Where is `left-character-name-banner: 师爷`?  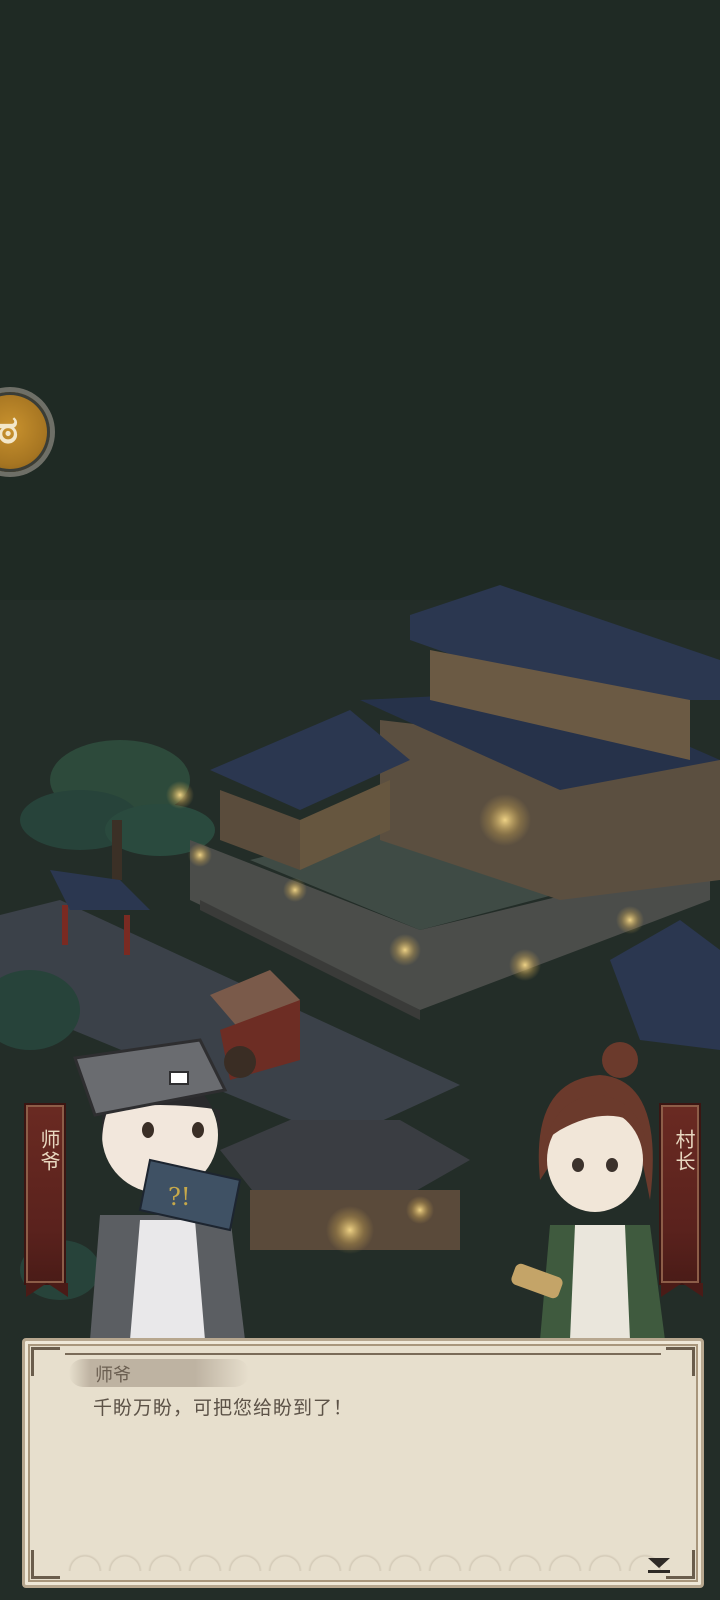
left-character-name-banner: 师爷 is located at coordinates (46, 1200).